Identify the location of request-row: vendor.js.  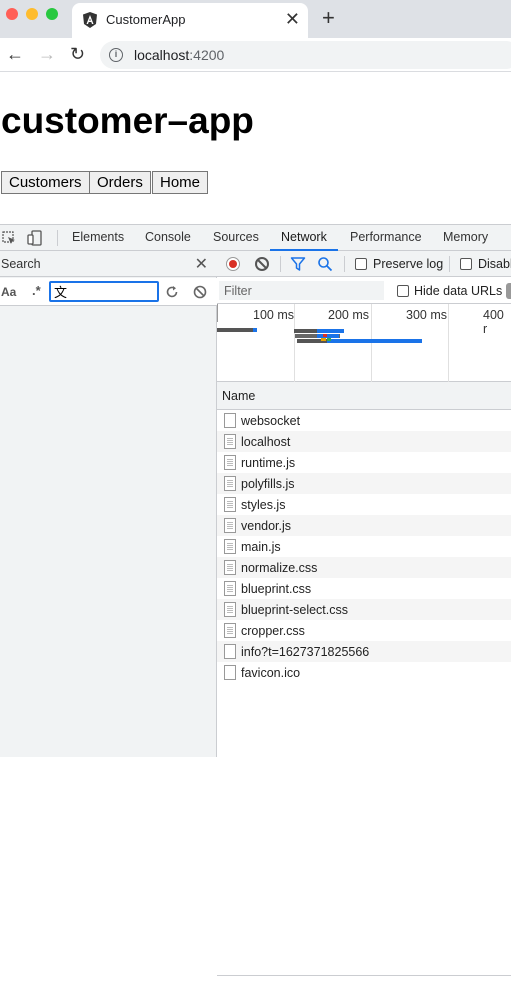
(364, 525).